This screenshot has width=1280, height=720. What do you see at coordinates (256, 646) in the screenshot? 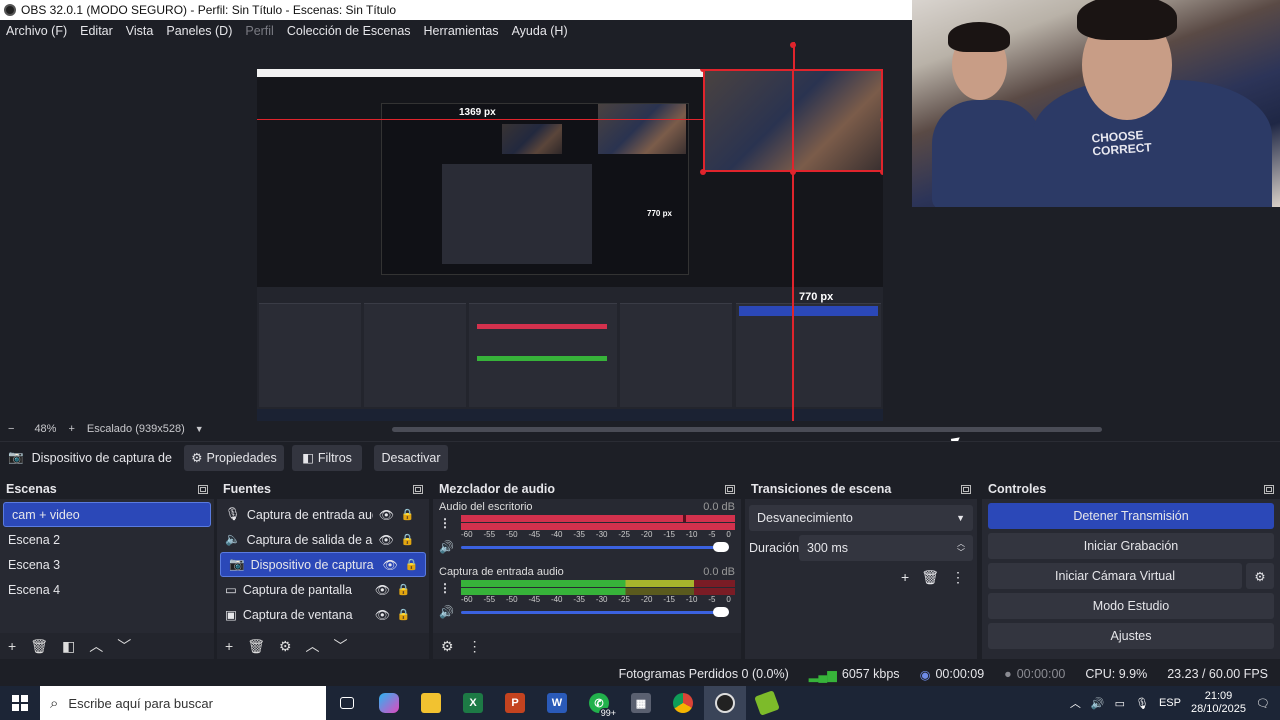
I see `remove-source-icon: 🗑` at bounding box center [256, 646].